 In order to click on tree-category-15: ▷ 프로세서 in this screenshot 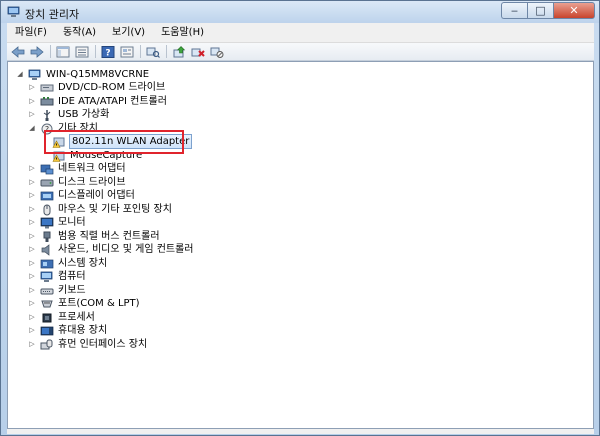, I will do `click(62, 317)`.